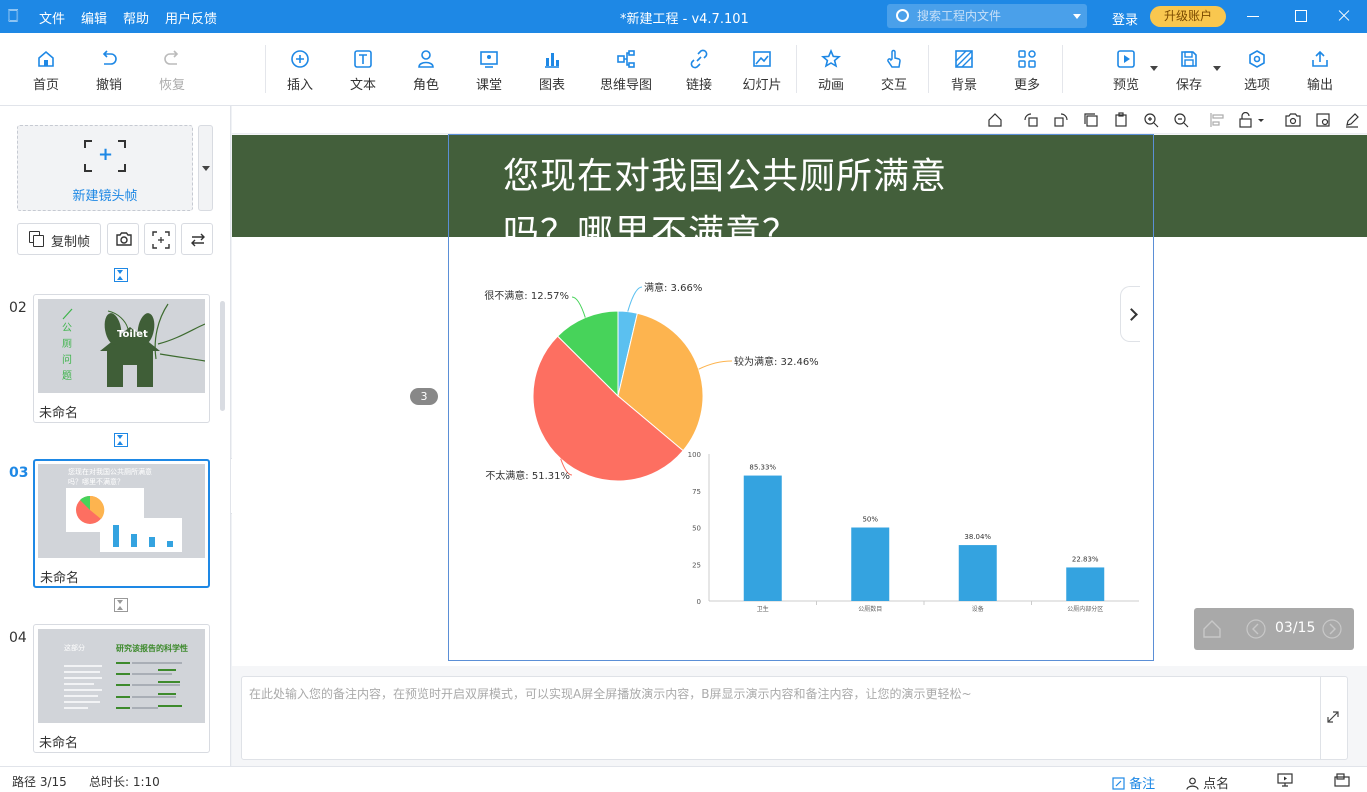 This screenshot has height=792, width=1367. What do you see at coordinates (1257, 59) in the screenshot?
I see `settings-hex-icon` at bounding box center [1257, 59].